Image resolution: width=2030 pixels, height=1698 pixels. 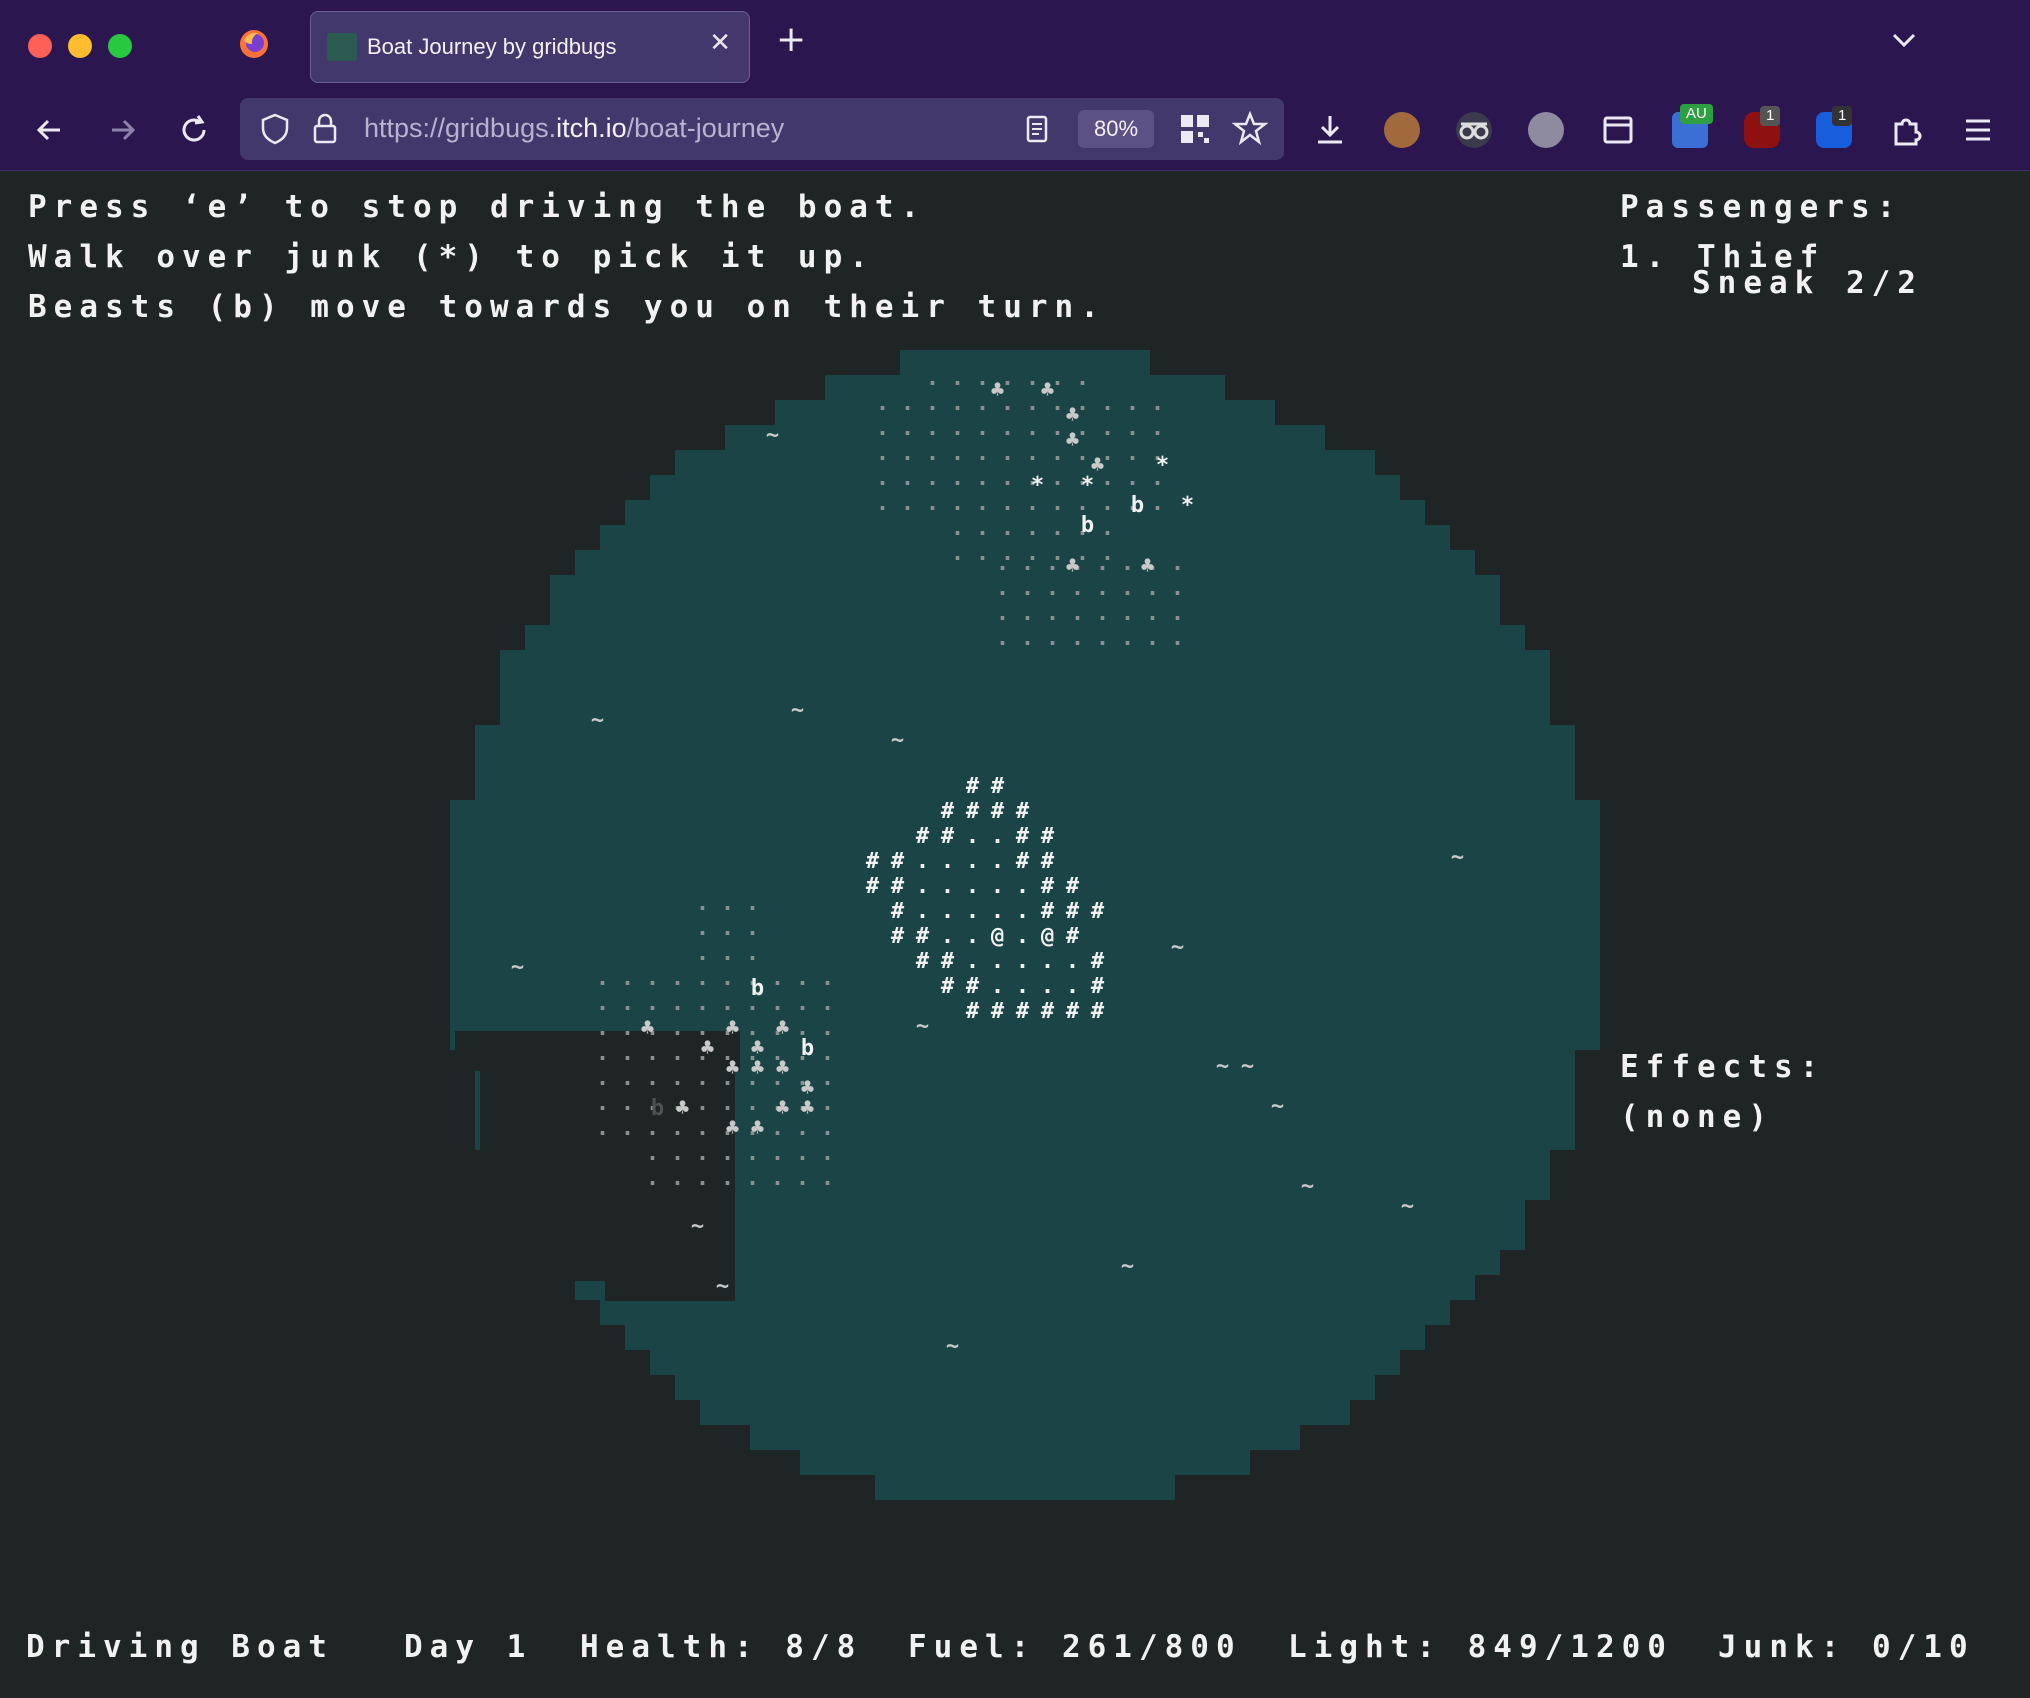 I want to click on reload-icon, so click(x=194, y=130).